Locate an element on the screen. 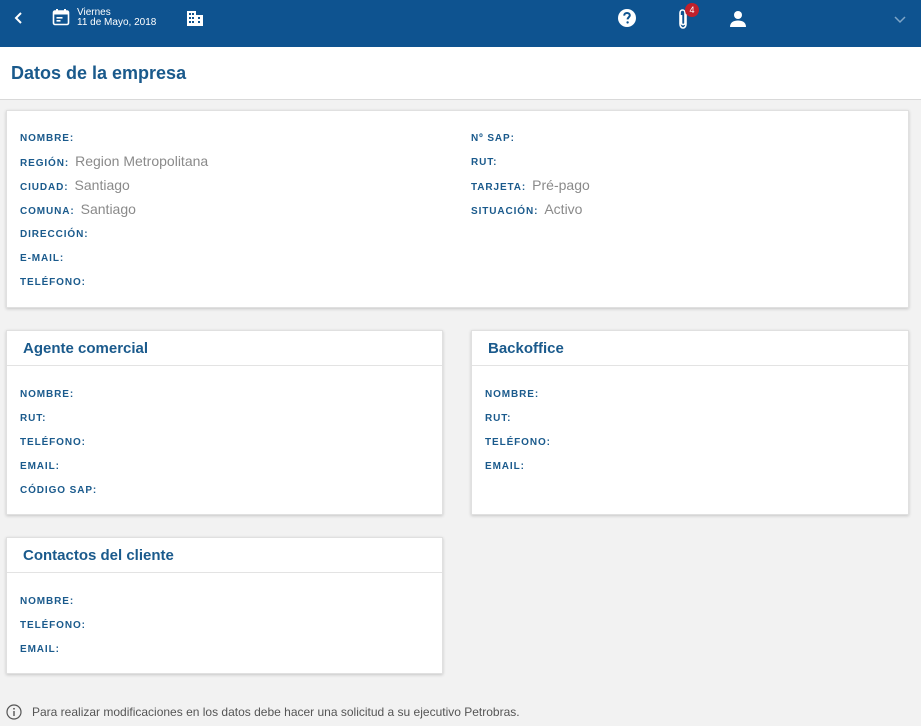 The image size is (921, 726). back-icon is located at coordinates (19, 18).